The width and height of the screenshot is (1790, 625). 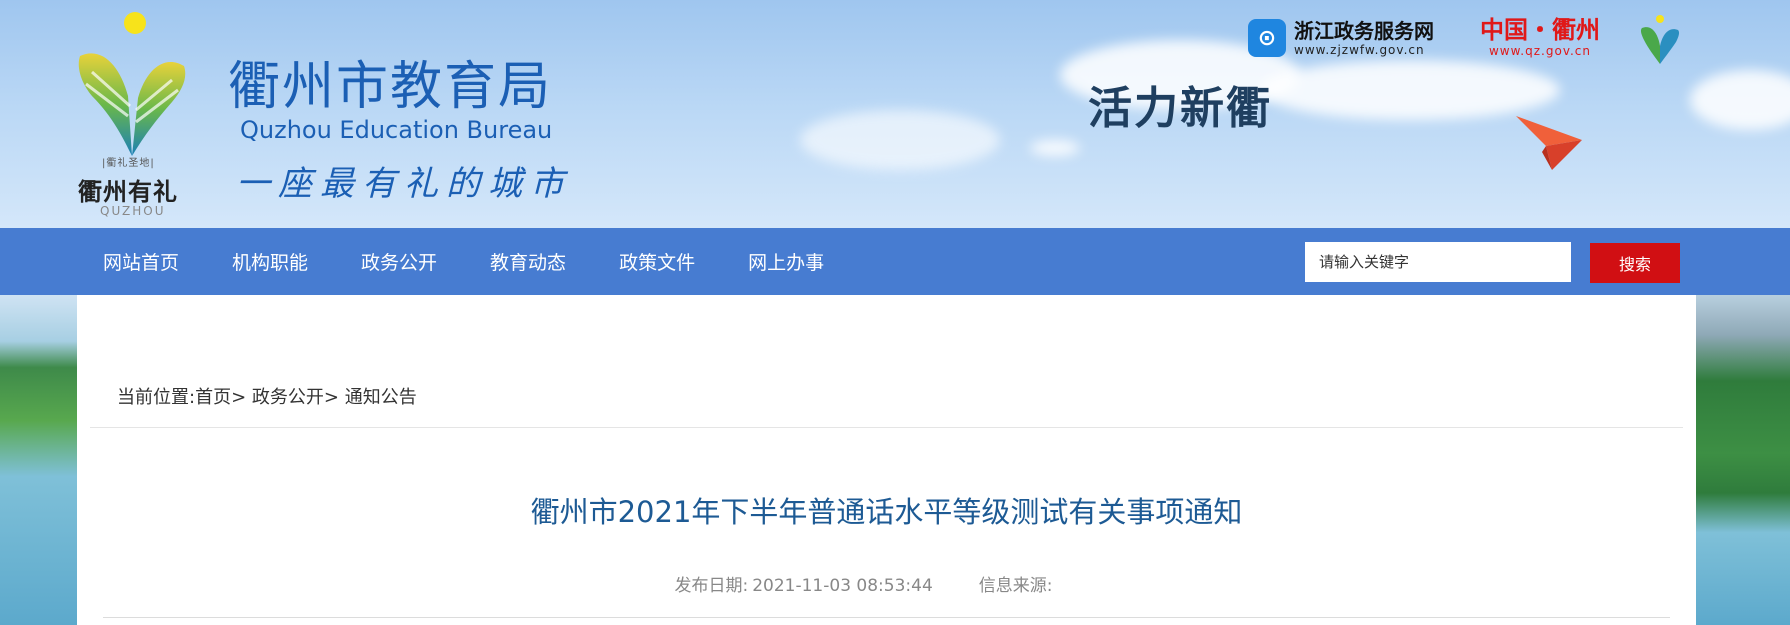 I want to click on small-emblem-icon, so click(x=1660, y=40).